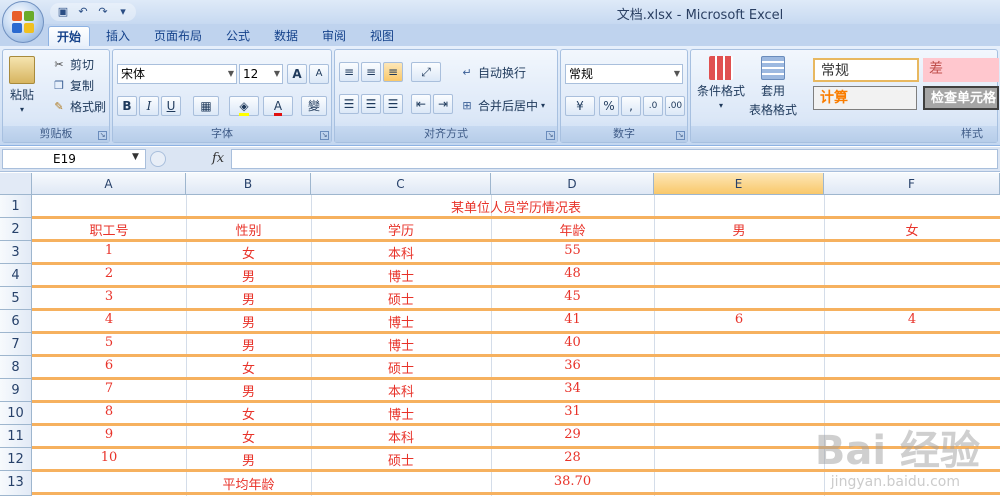 The height and width of the screenshot is (496, 1000). What do you see at coordinates (16, 275) in the screenshot?
I see `row-header: 4` at bounding box center [16, 275].